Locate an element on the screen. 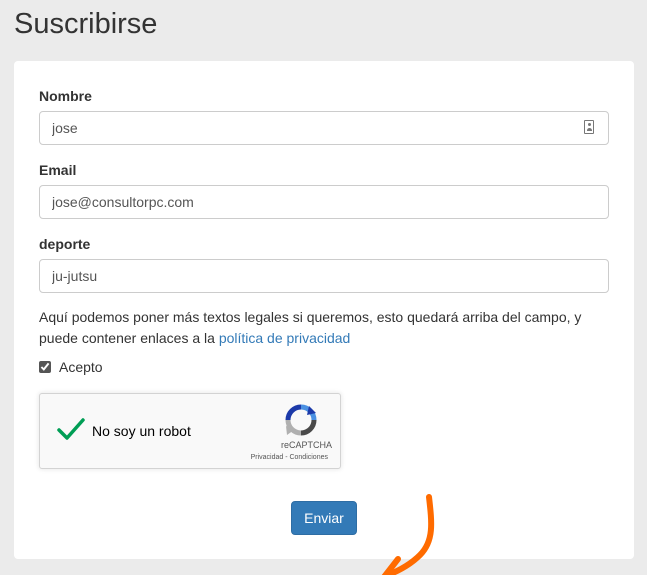 This screenshot has width=647, height=575. recaptcha-terms: Privacidad - Condiciones is located at coordinates (279, 457).